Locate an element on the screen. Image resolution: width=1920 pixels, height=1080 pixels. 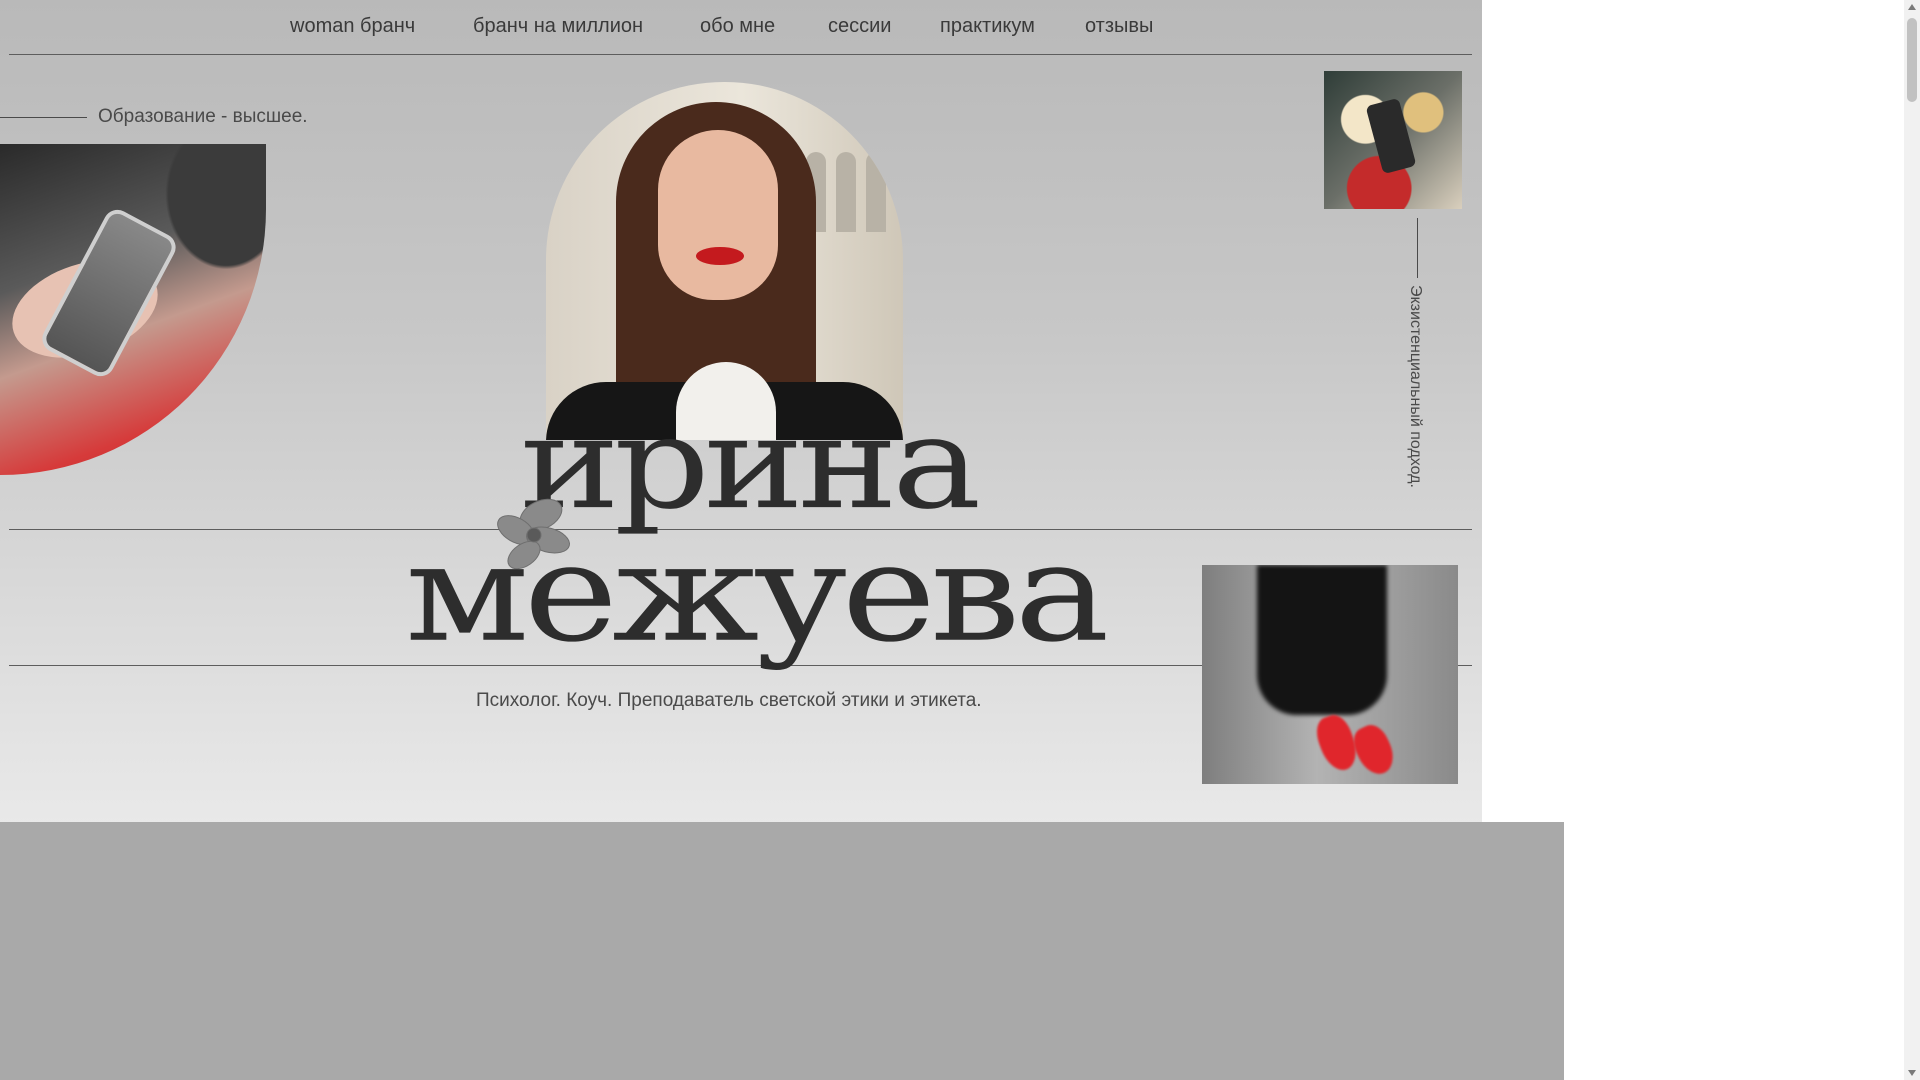
nav-item-woman-brunch: woman бранч is located at coordinates (352, 26).